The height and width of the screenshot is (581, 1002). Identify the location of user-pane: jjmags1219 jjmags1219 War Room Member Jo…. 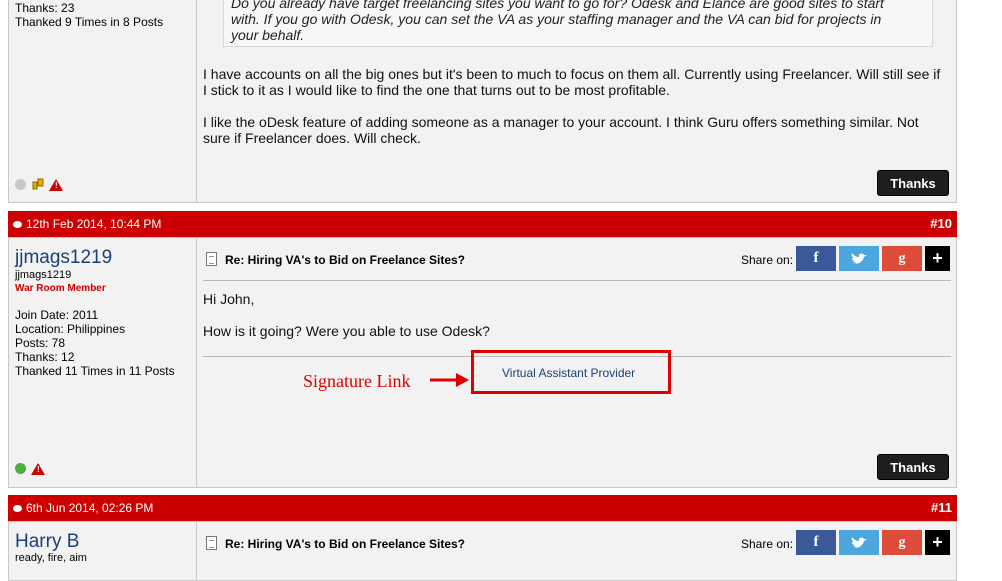
(103, 362).